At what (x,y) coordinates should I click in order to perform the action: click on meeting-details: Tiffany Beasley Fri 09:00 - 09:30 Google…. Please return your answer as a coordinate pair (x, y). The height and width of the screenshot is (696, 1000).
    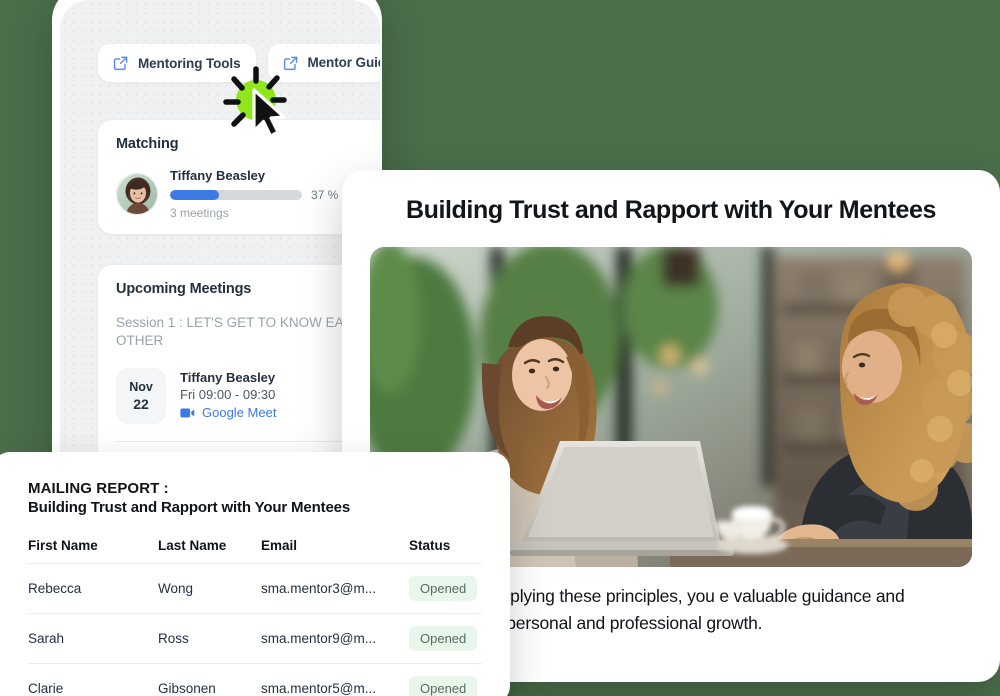
    Looking at the image, I should click on (228, 394).